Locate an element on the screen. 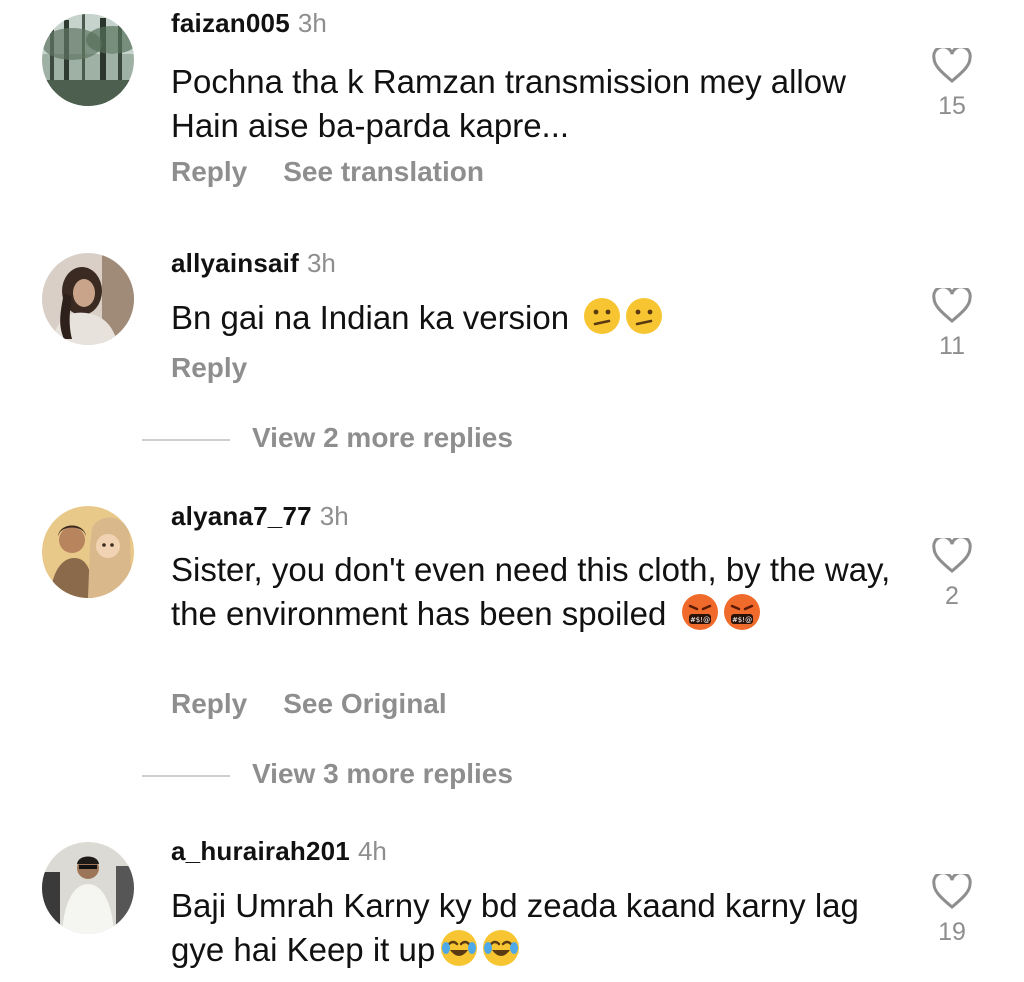  like-control: 2 is located at coordinates (952, 574).